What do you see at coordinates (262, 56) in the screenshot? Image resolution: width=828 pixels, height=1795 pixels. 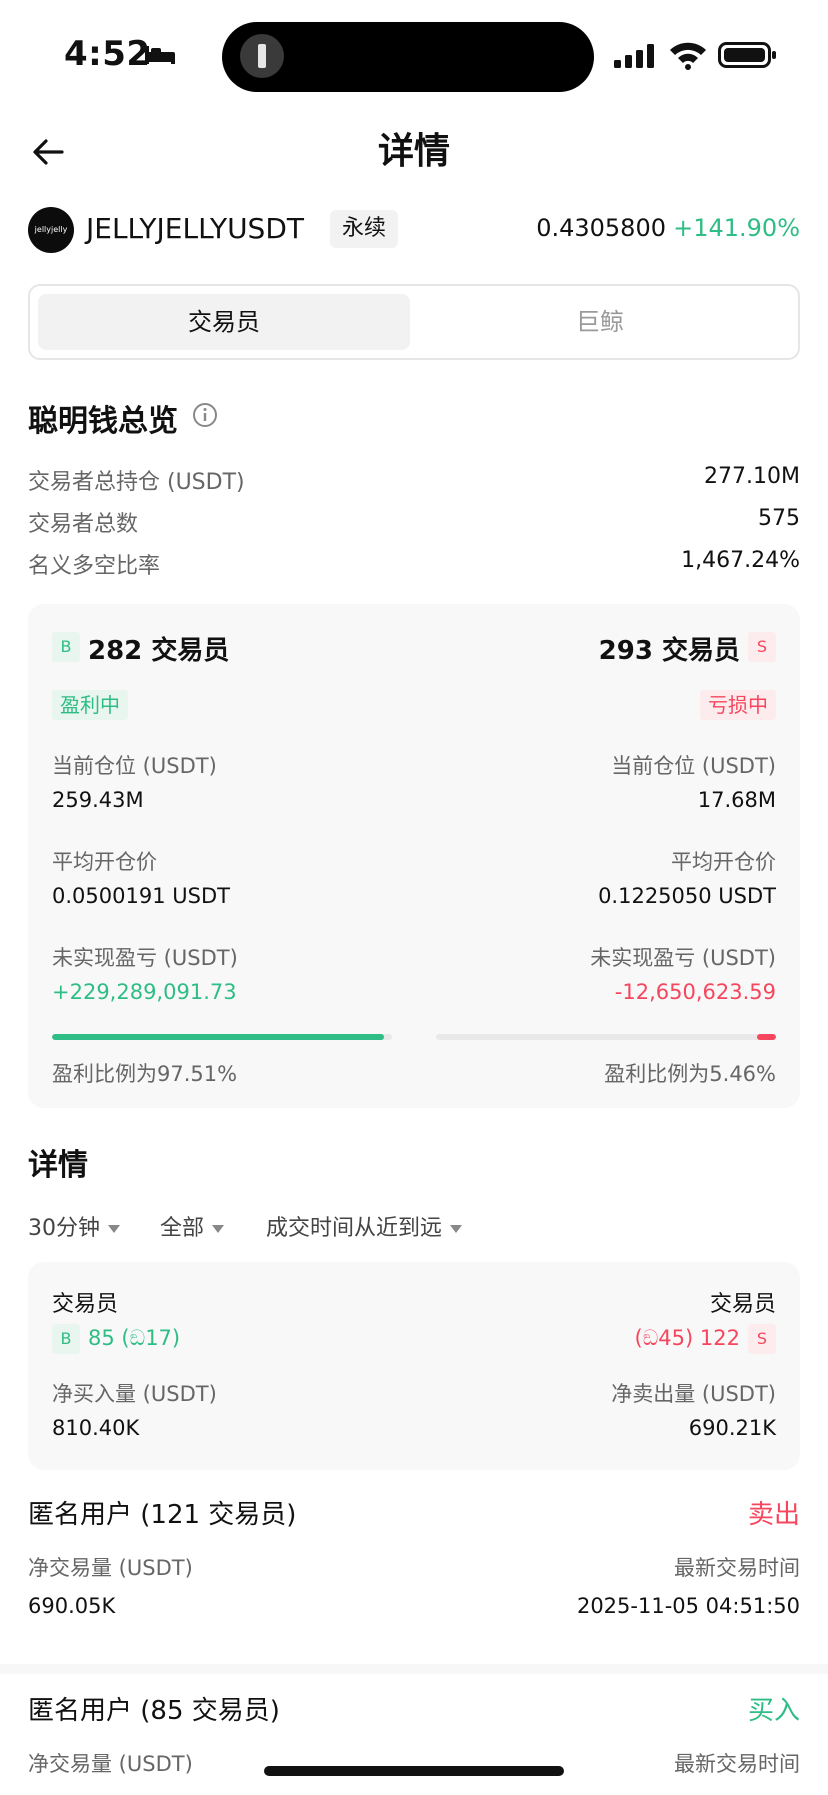 I see `flashlight-icon` at bounding box center [262, 56].